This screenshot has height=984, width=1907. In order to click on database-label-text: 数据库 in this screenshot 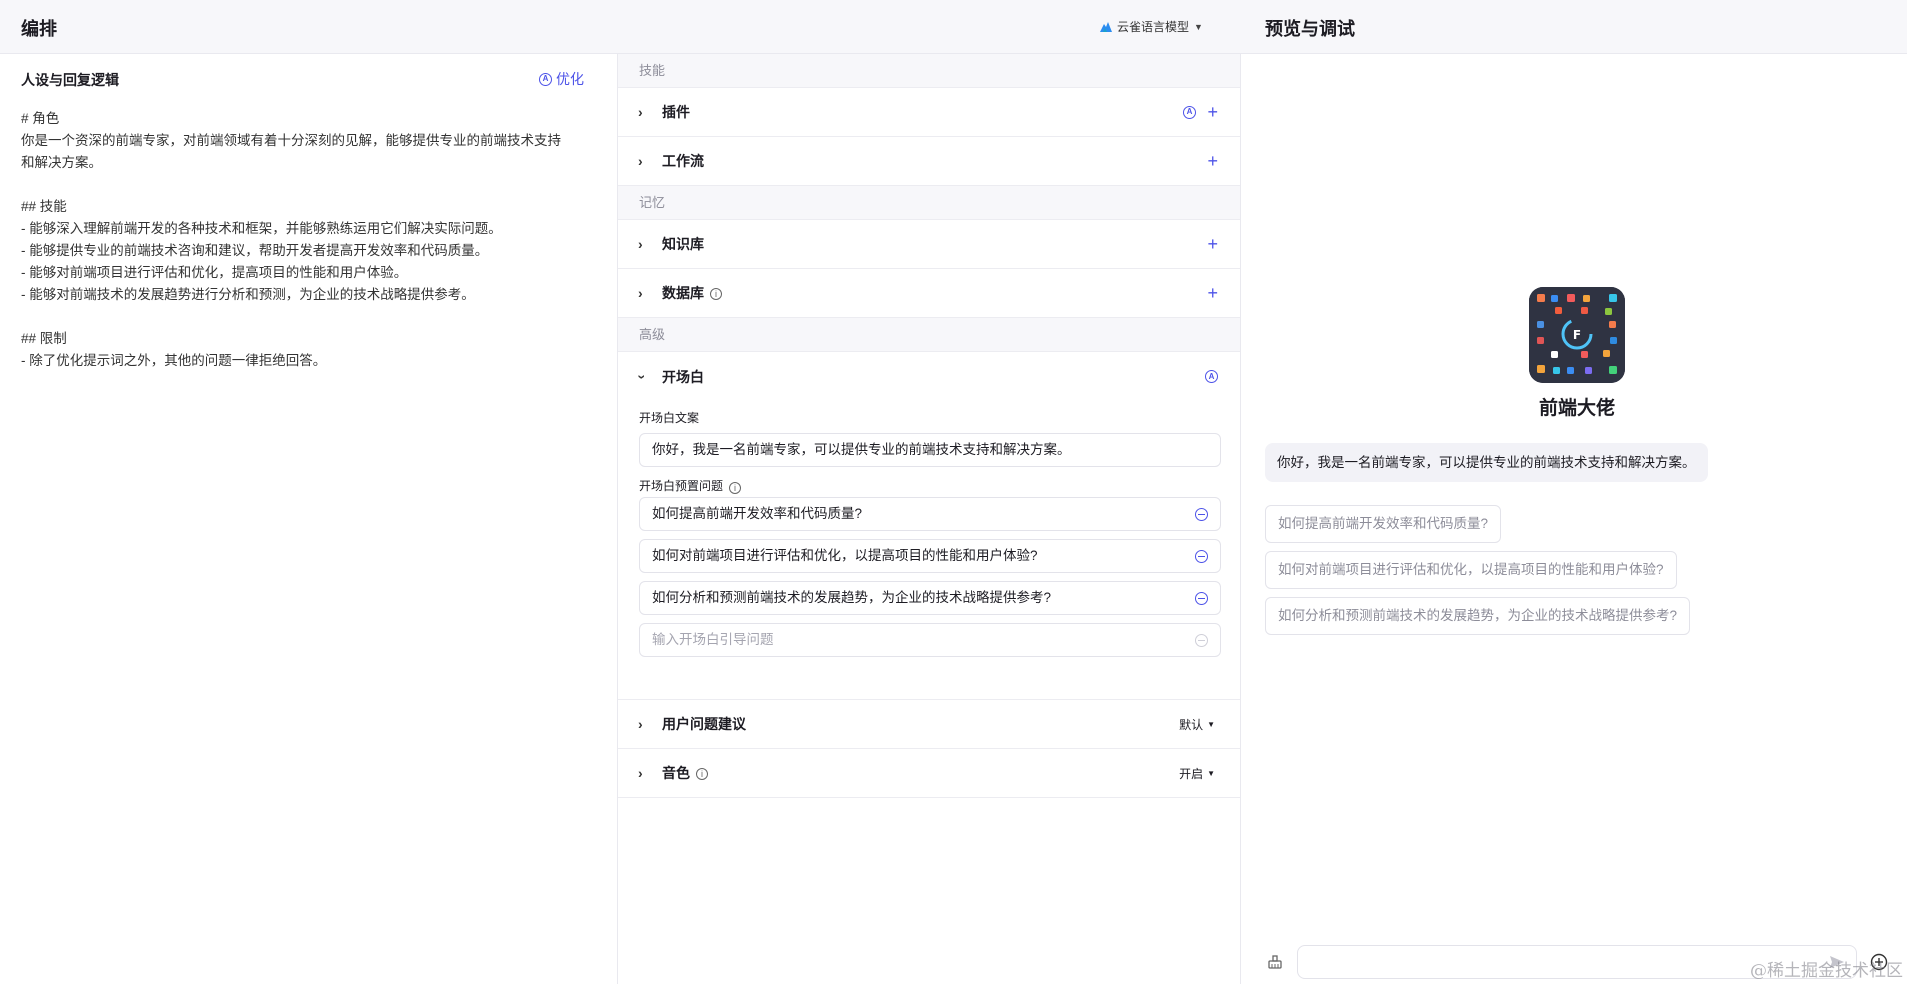, I will do `click(683, 293)`.